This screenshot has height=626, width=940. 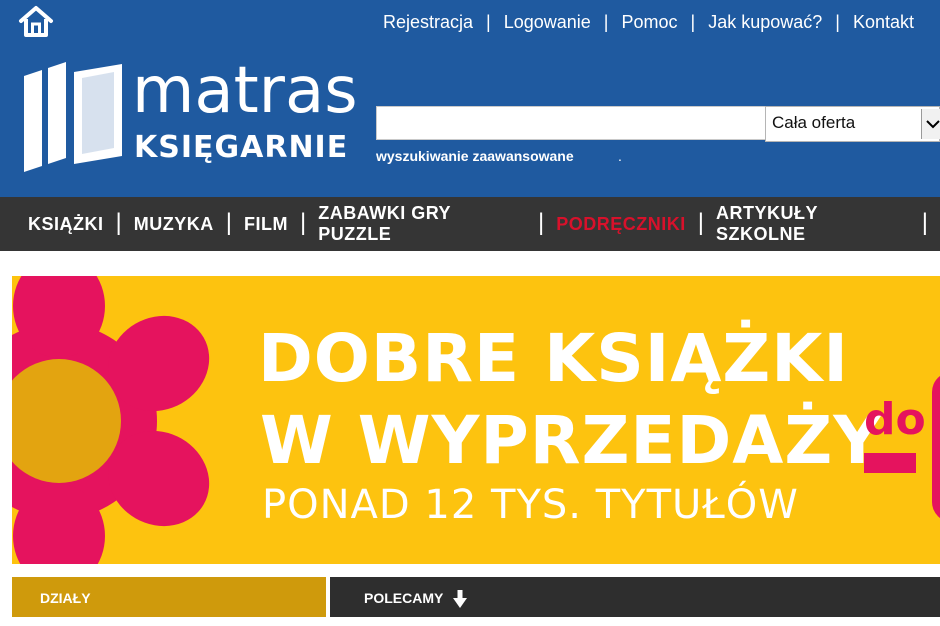 I want to click on nav-item-textbooks: PODRĘCZNIKI, so click(x=621, y=224).